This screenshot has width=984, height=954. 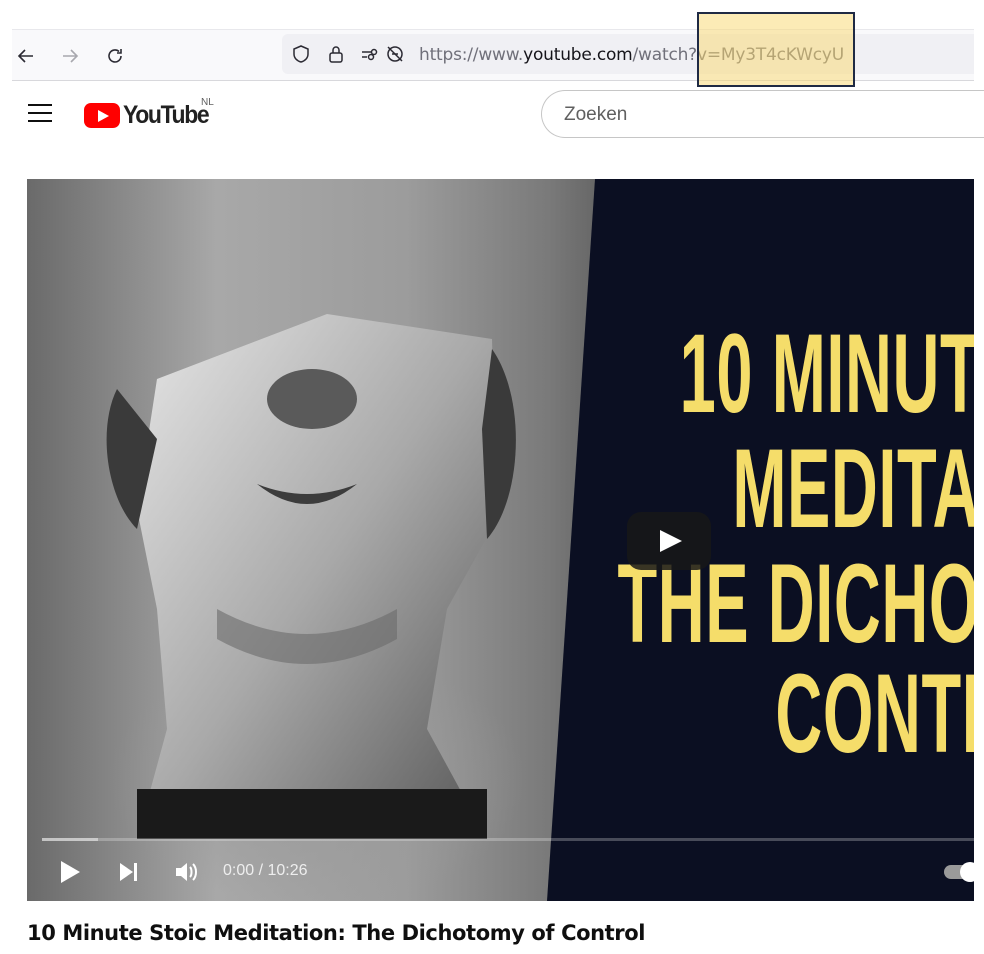 What do you see at coordinates (287, 870) in the screenshot?
I see `duration: 10:26` at bounding box center [287, 870].